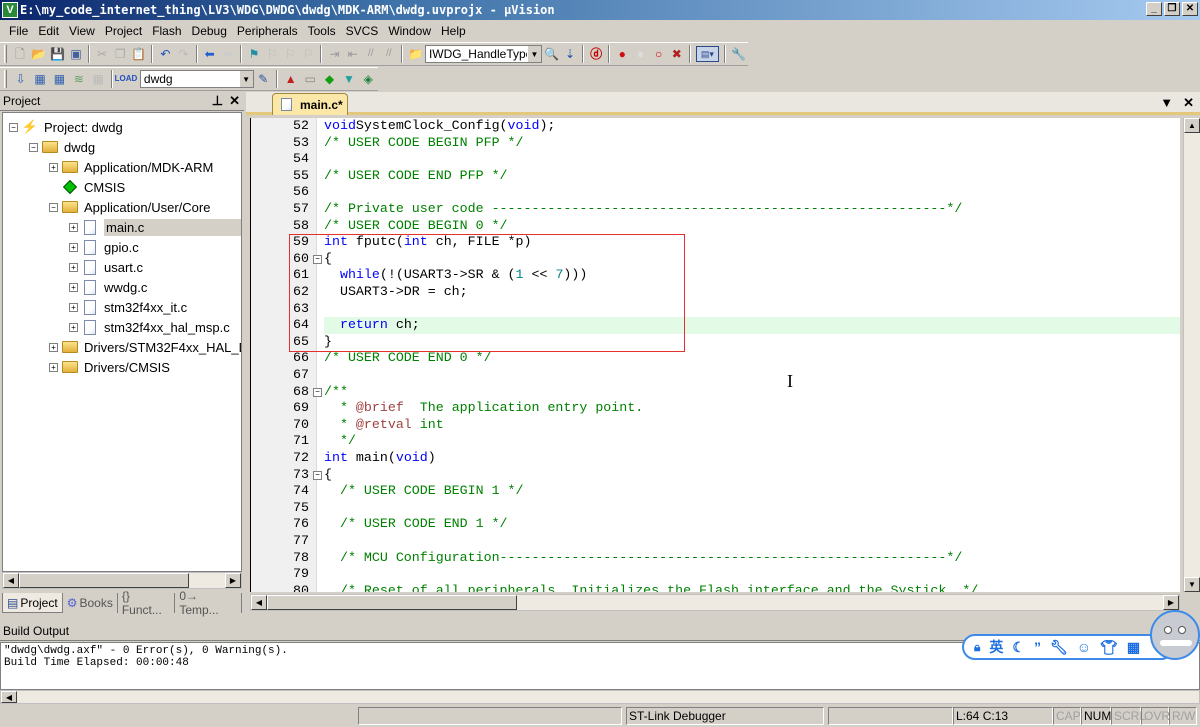 The image size is (1200, 727). What do you see at coordinates (677, 54) in the screenshot?
I see `kill-all-breakpoints-icon: ✖` at bounding box center [677, 54].